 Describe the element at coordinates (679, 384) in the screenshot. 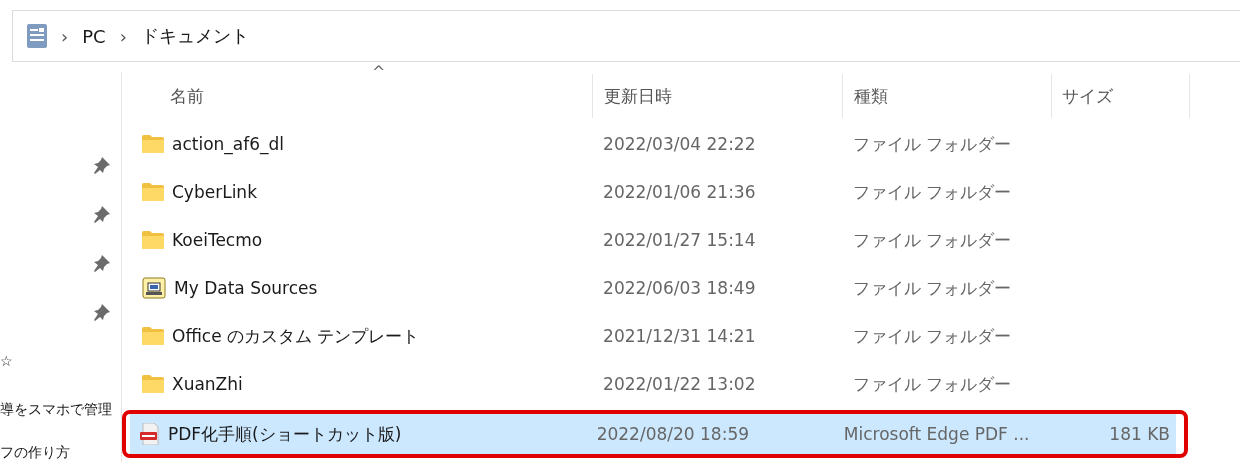

I see `date-text: 2022/01/22 13:02` at that location.